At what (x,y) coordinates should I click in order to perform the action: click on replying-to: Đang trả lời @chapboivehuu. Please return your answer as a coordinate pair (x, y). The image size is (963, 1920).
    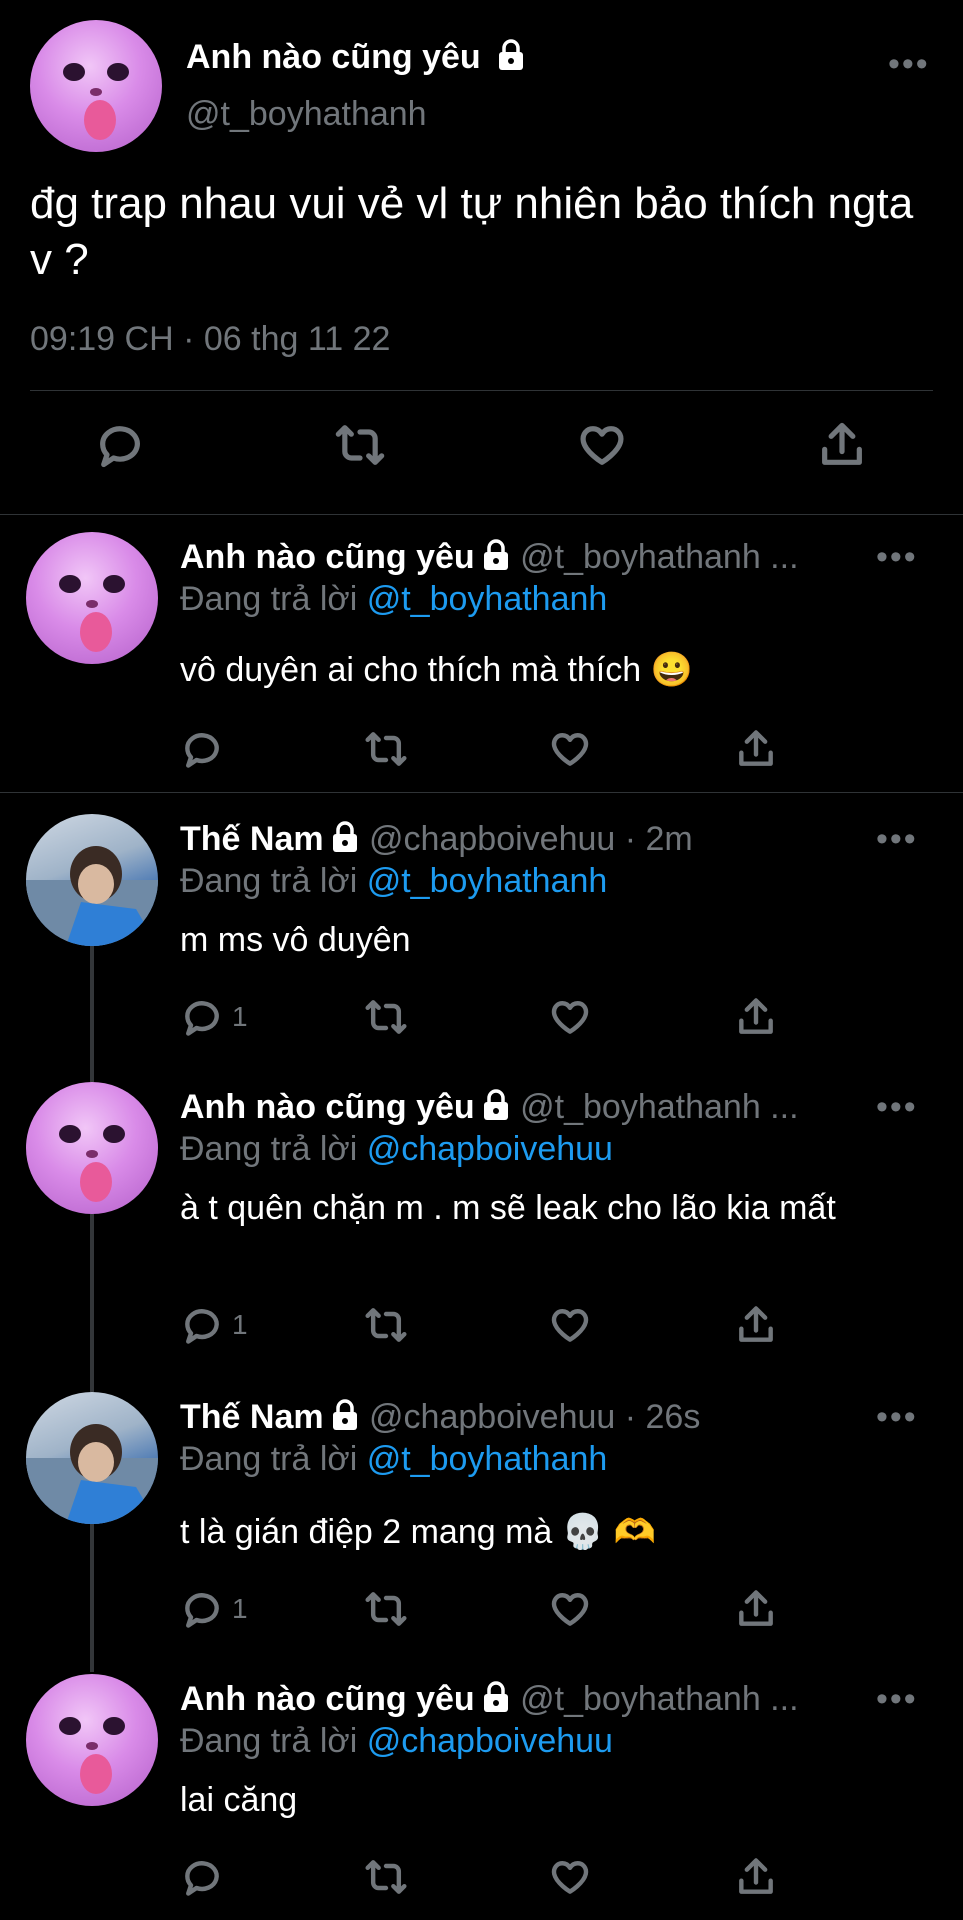
    Looking at the image, I should click on (396, 1149).